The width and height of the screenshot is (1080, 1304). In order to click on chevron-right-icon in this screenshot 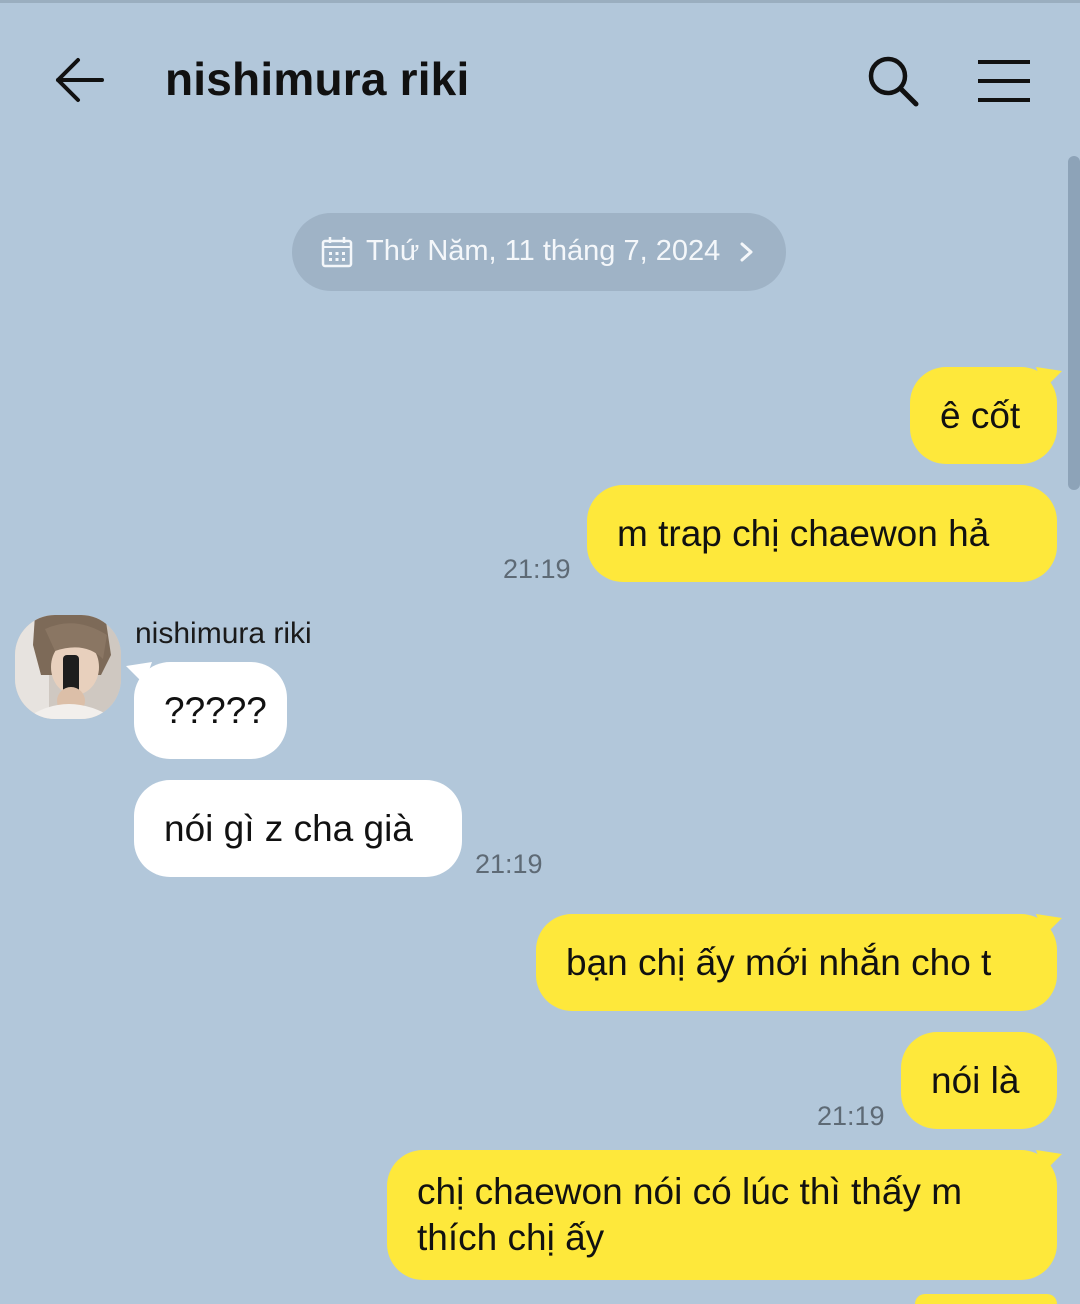, I will do `click(746, 252)`.